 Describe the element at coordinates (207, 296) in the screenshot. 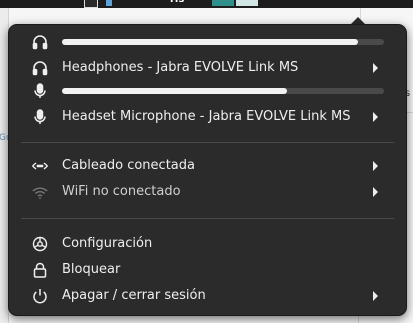

I see `power-item: Apagar / cerrar sesión` at that location.